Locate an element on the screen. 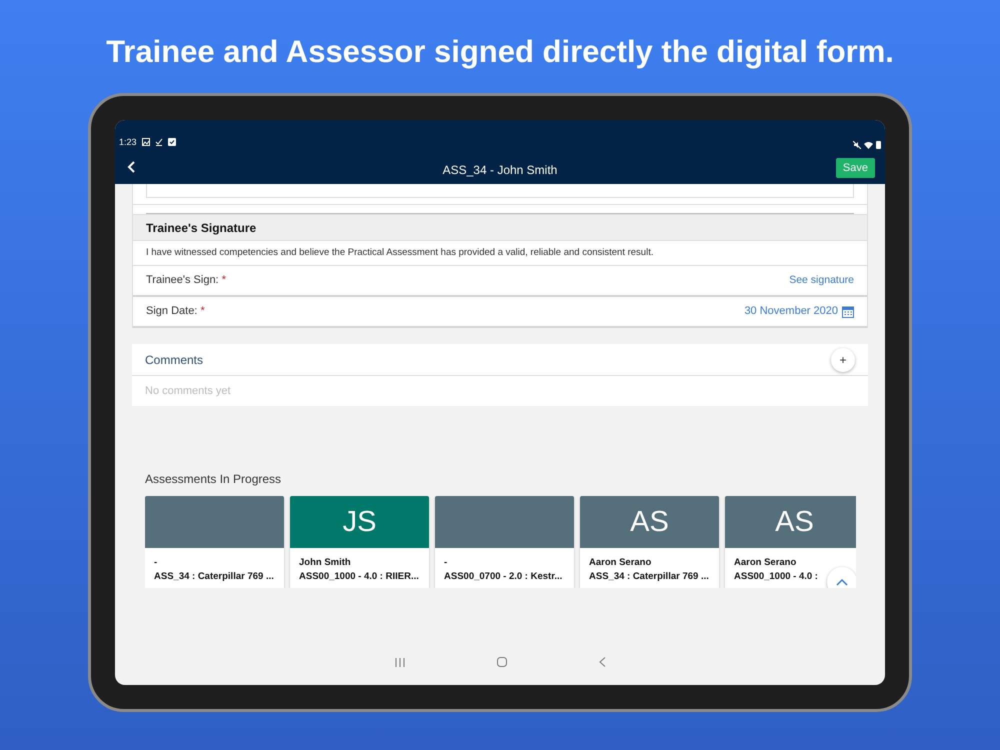 The image size is (1000, 750). back-button is located at coordinates (132, 167).